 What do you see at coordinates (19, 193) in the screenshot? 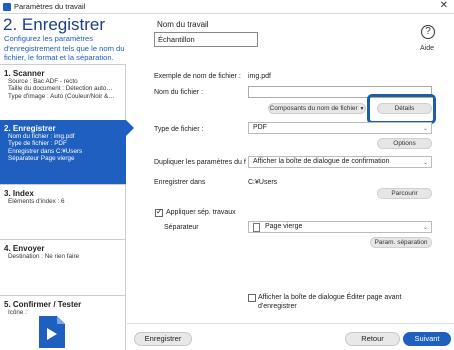
I see `step-title: 3. Index` at bounding box center [19, 193].